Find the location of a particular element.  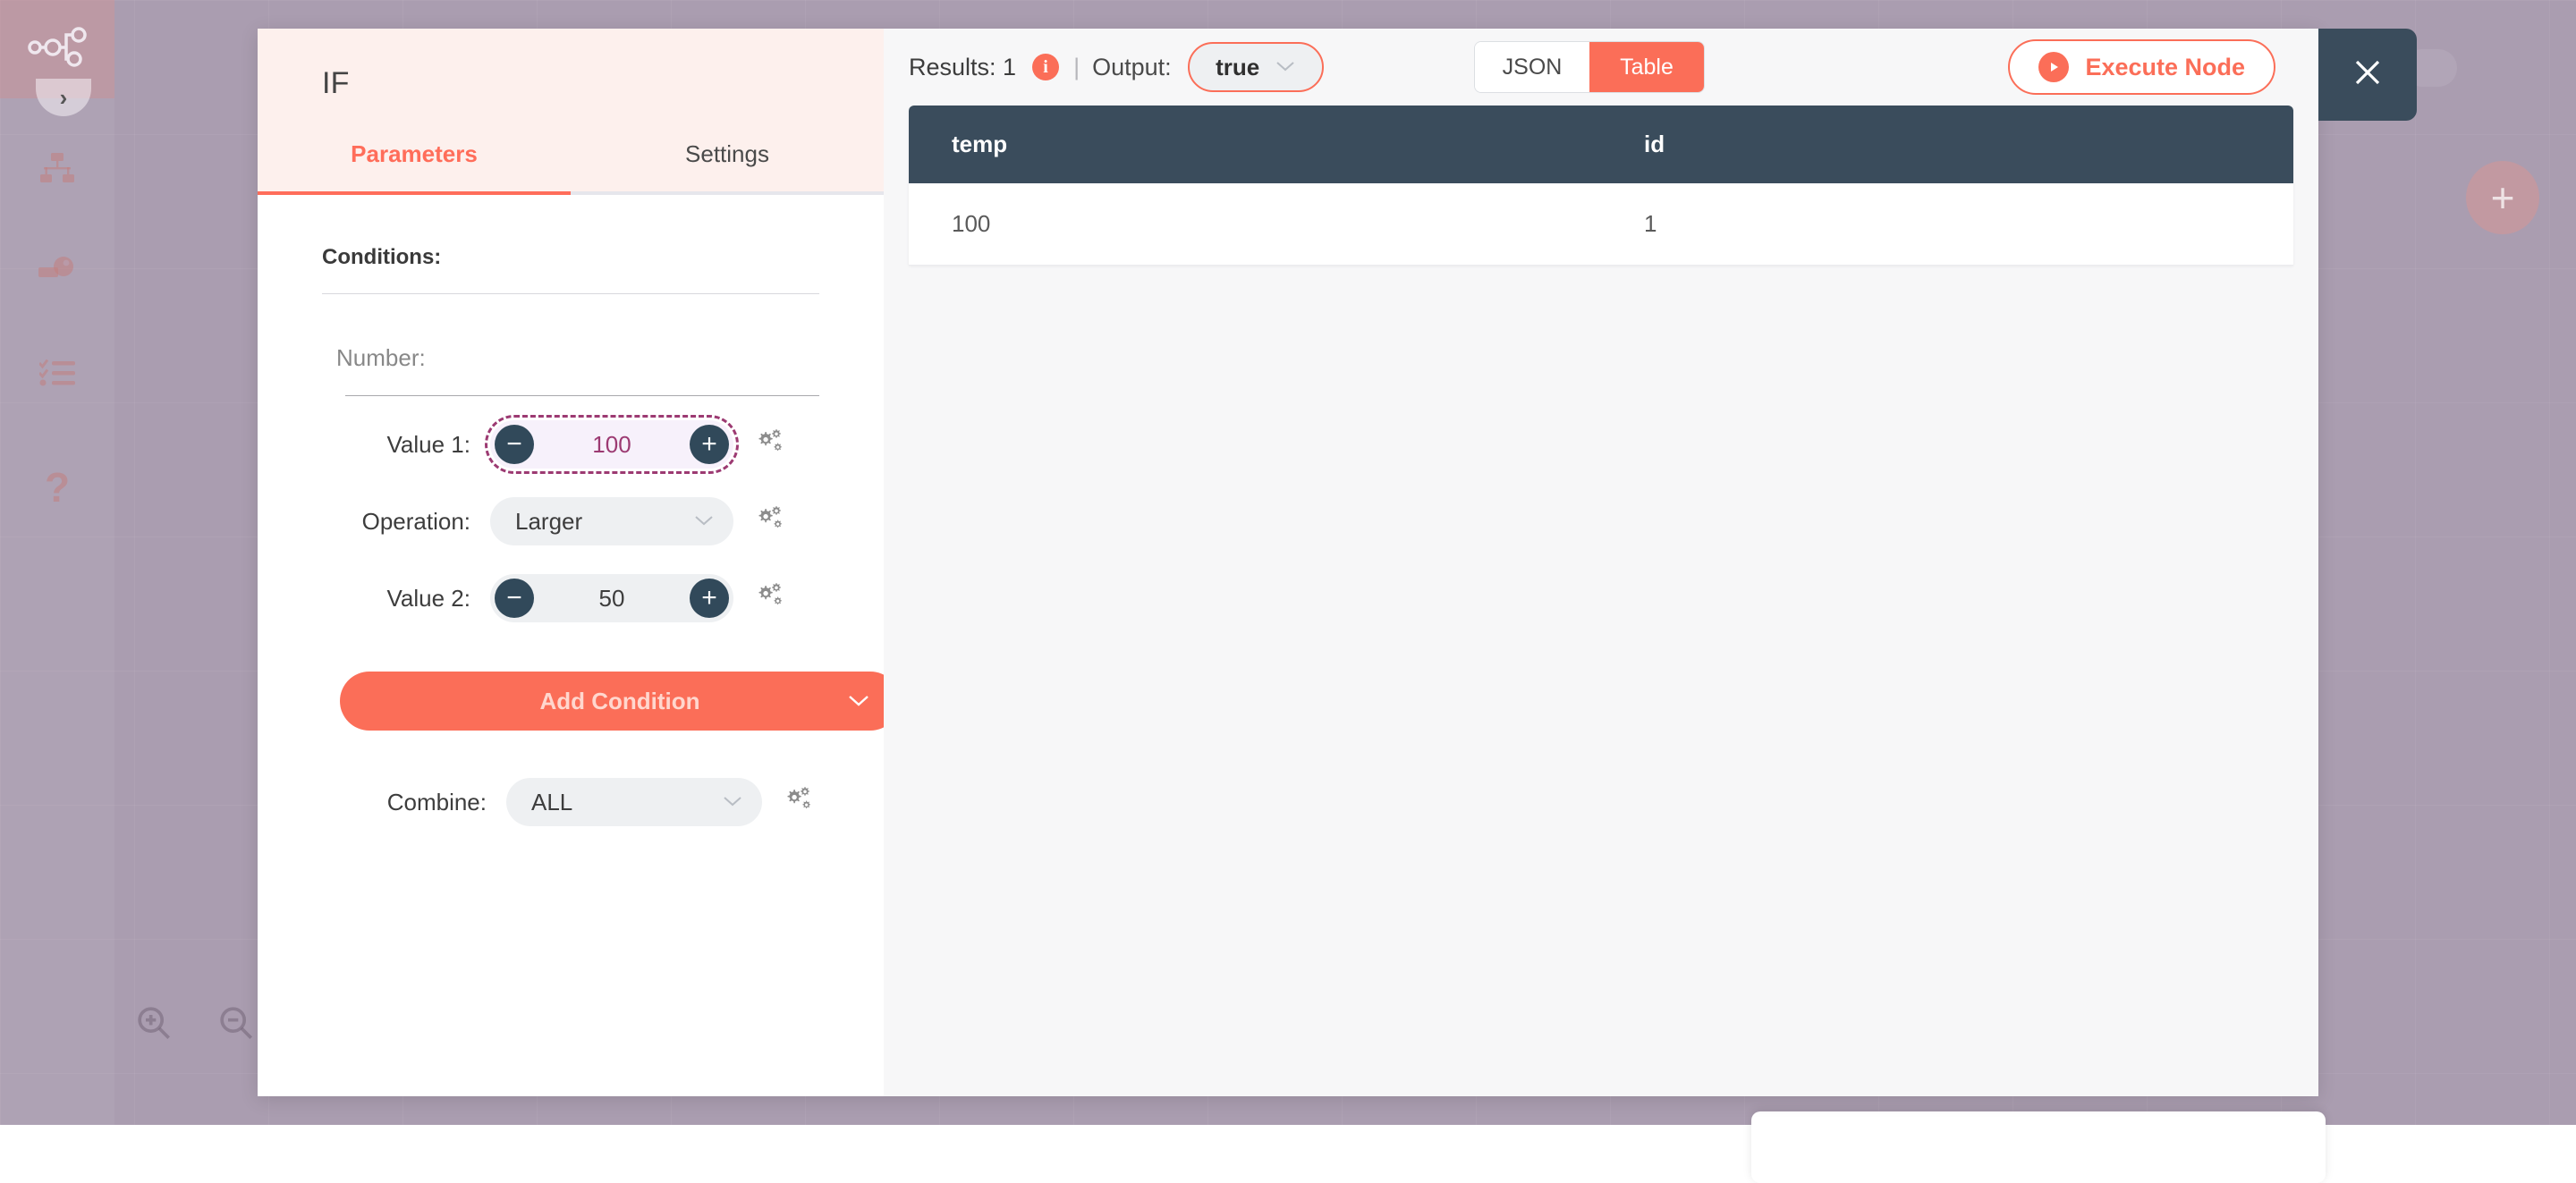

combine-select: ALL is located at coordinates (634, 802).